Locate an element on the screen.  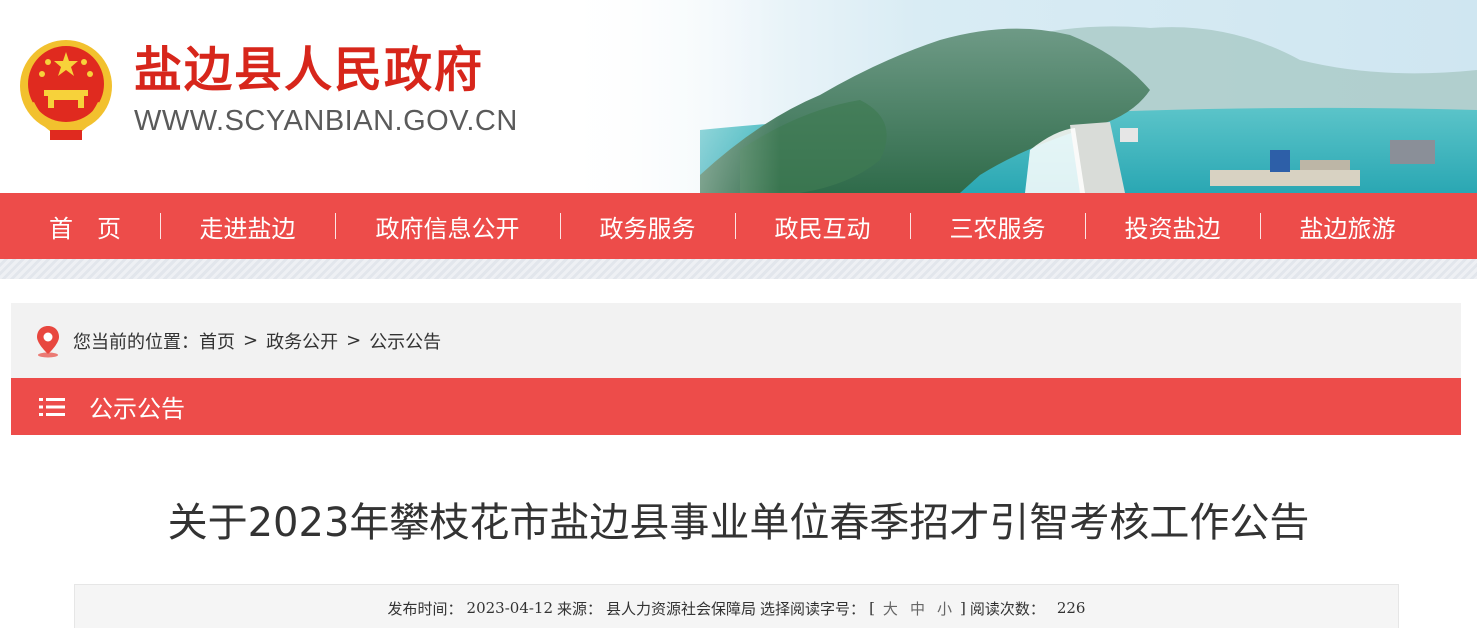
nav-item-home: 首 页 is located at coordinates (85, 226).